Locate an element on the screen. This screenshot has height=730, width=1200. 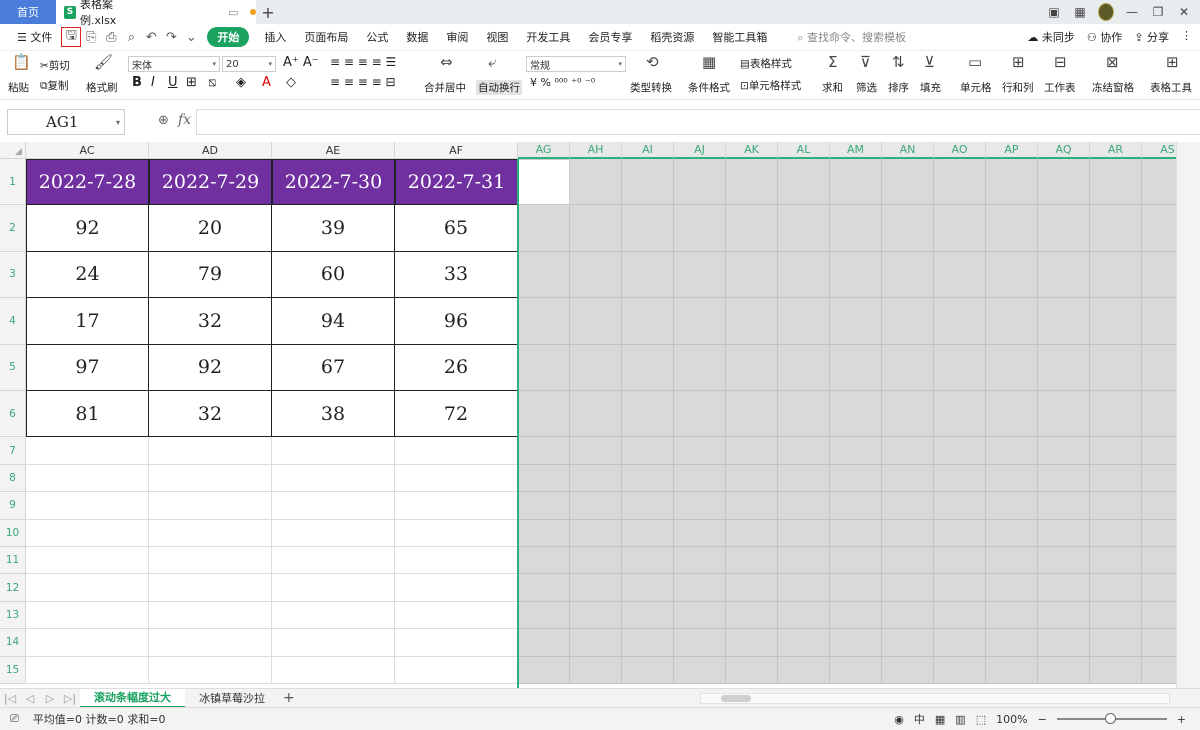
scroll-thumb is located at coordinates (736, 698).